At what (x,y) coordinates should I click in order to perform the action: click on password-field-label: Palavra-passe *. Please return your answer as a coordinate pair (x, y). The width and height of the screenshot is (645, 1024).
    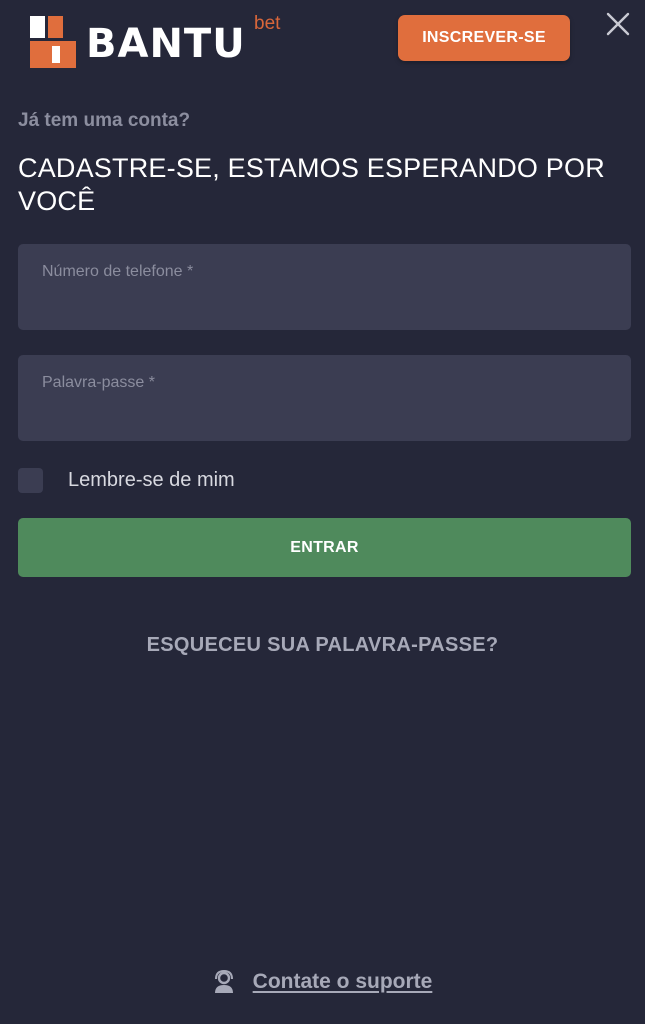
    Looking at the image, I should click on (98, 382).